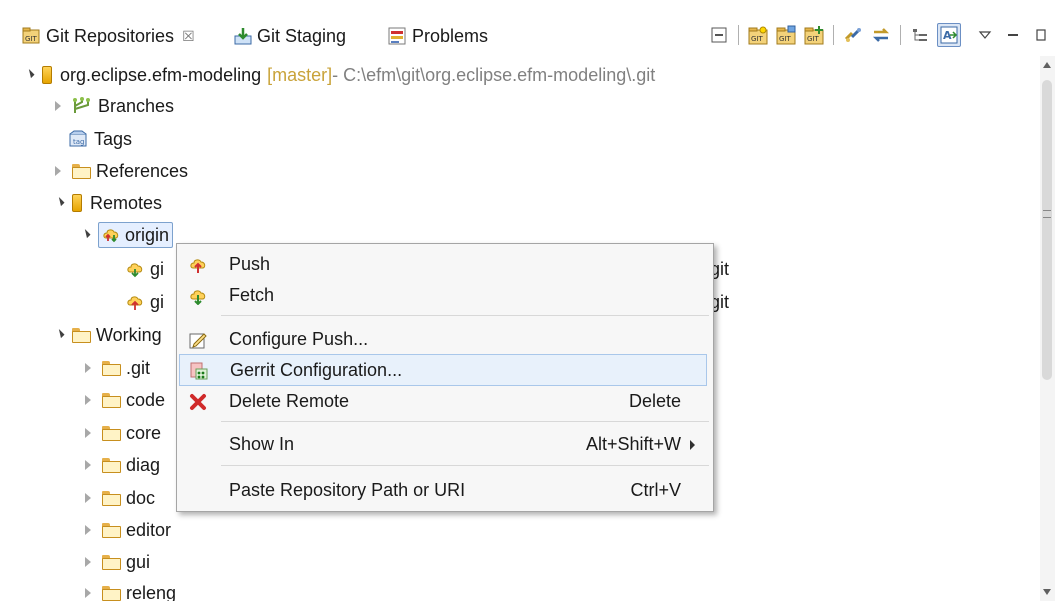  Describe the element at coordinates (198, 402) in the screenshot. I see `delete-icon` at that location.